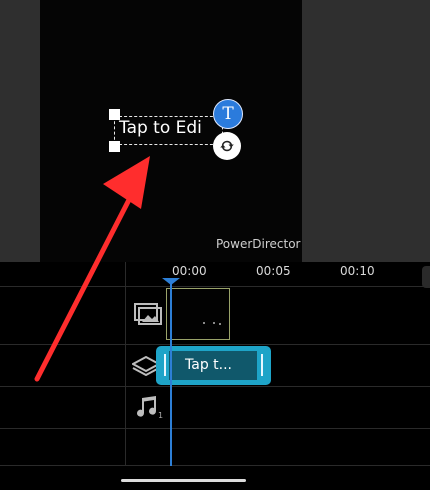  I want to click on annotation-arrow, so click(92, 269).